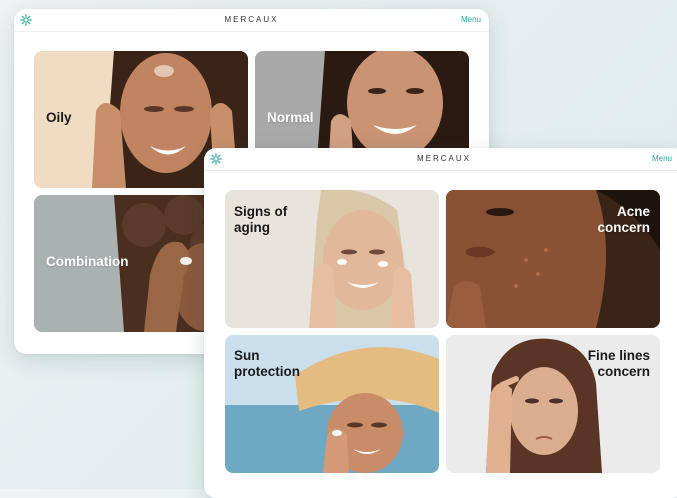  I want to click on card-label-line2: protection, so click(267, 371).